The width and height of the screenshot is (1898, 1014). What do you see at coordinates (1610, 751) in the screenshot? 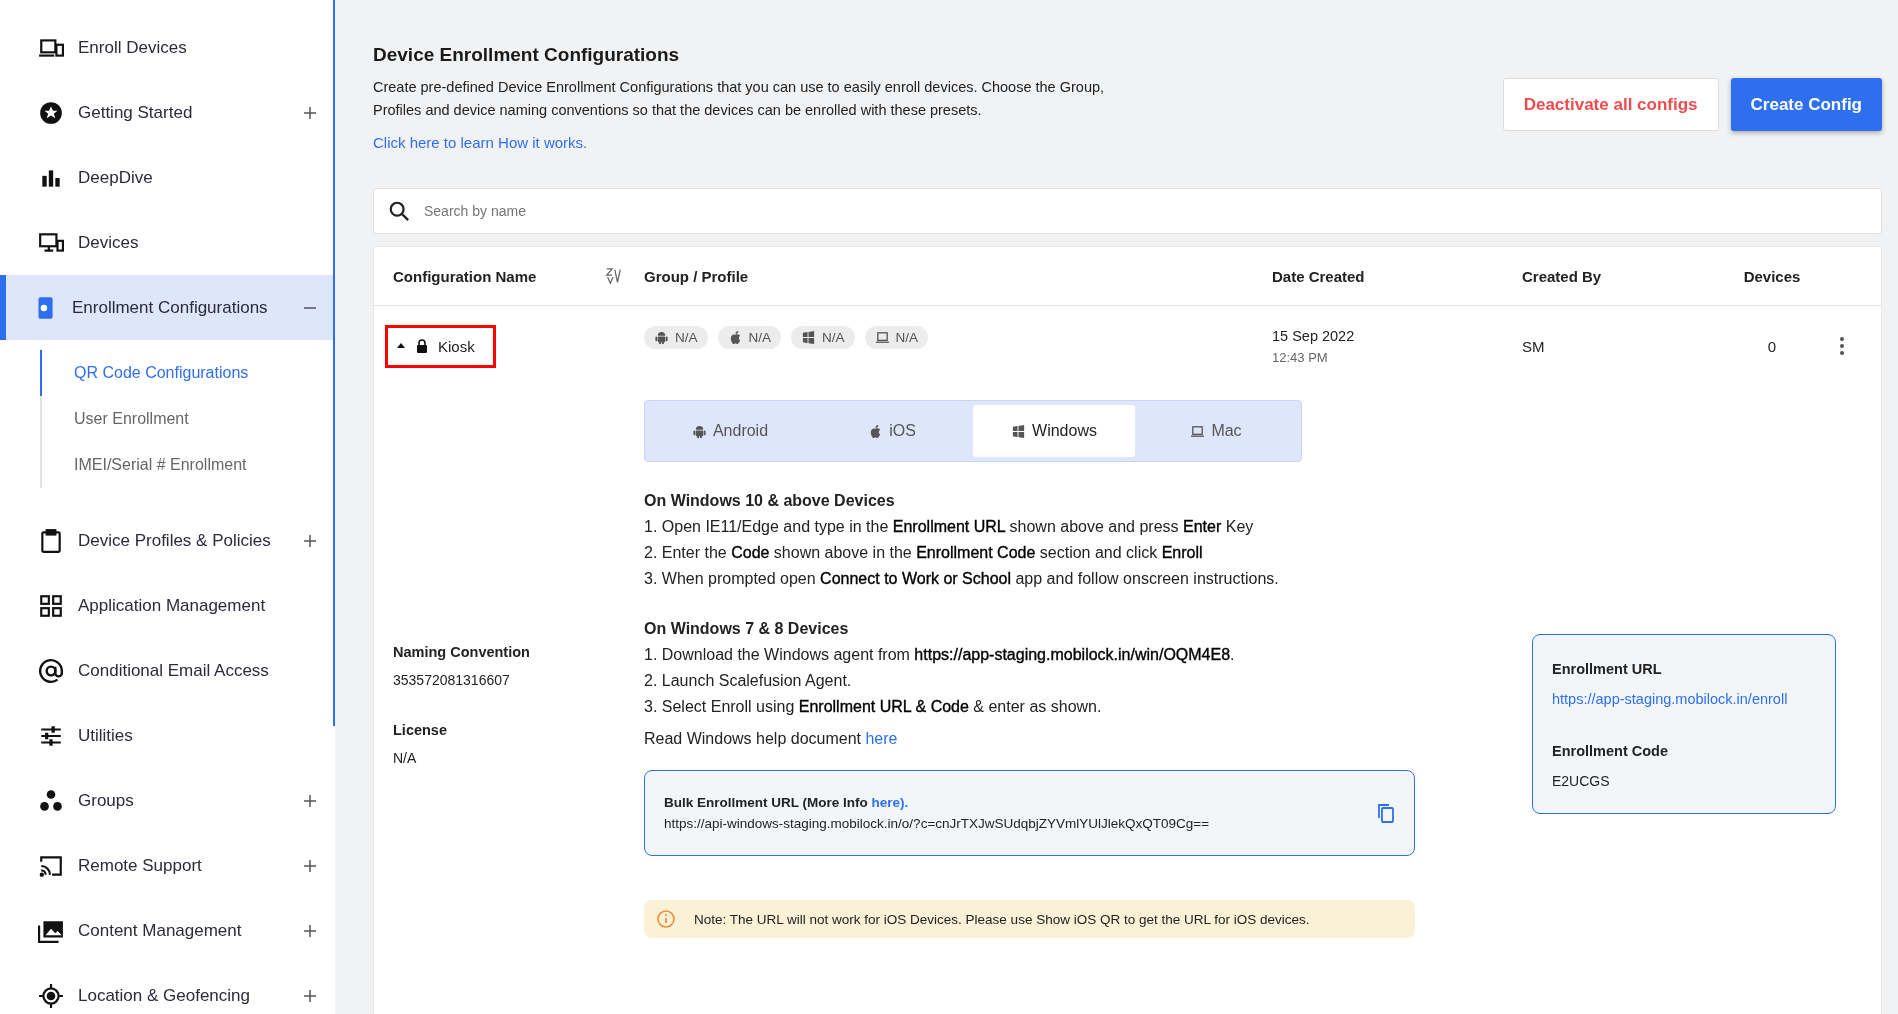
I see `field-label: Enrollment Code` at bounding box center [1610, 751].